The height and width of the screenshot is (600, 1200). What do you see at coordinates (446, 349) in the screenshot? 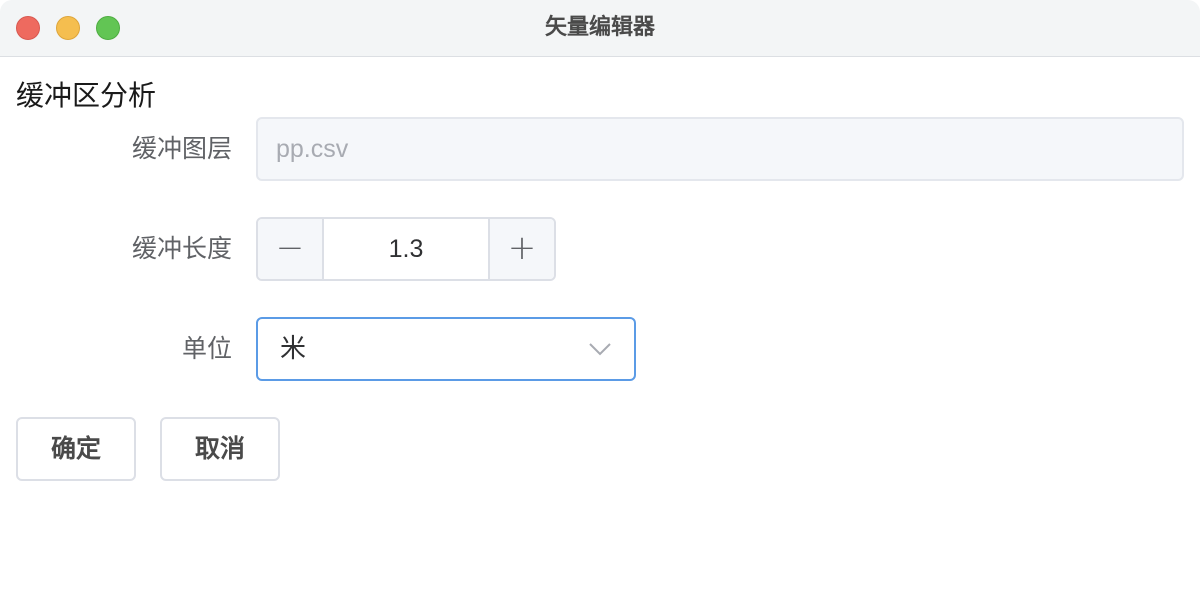
I see `unit-select: 米` at bounding box center [446, 349].